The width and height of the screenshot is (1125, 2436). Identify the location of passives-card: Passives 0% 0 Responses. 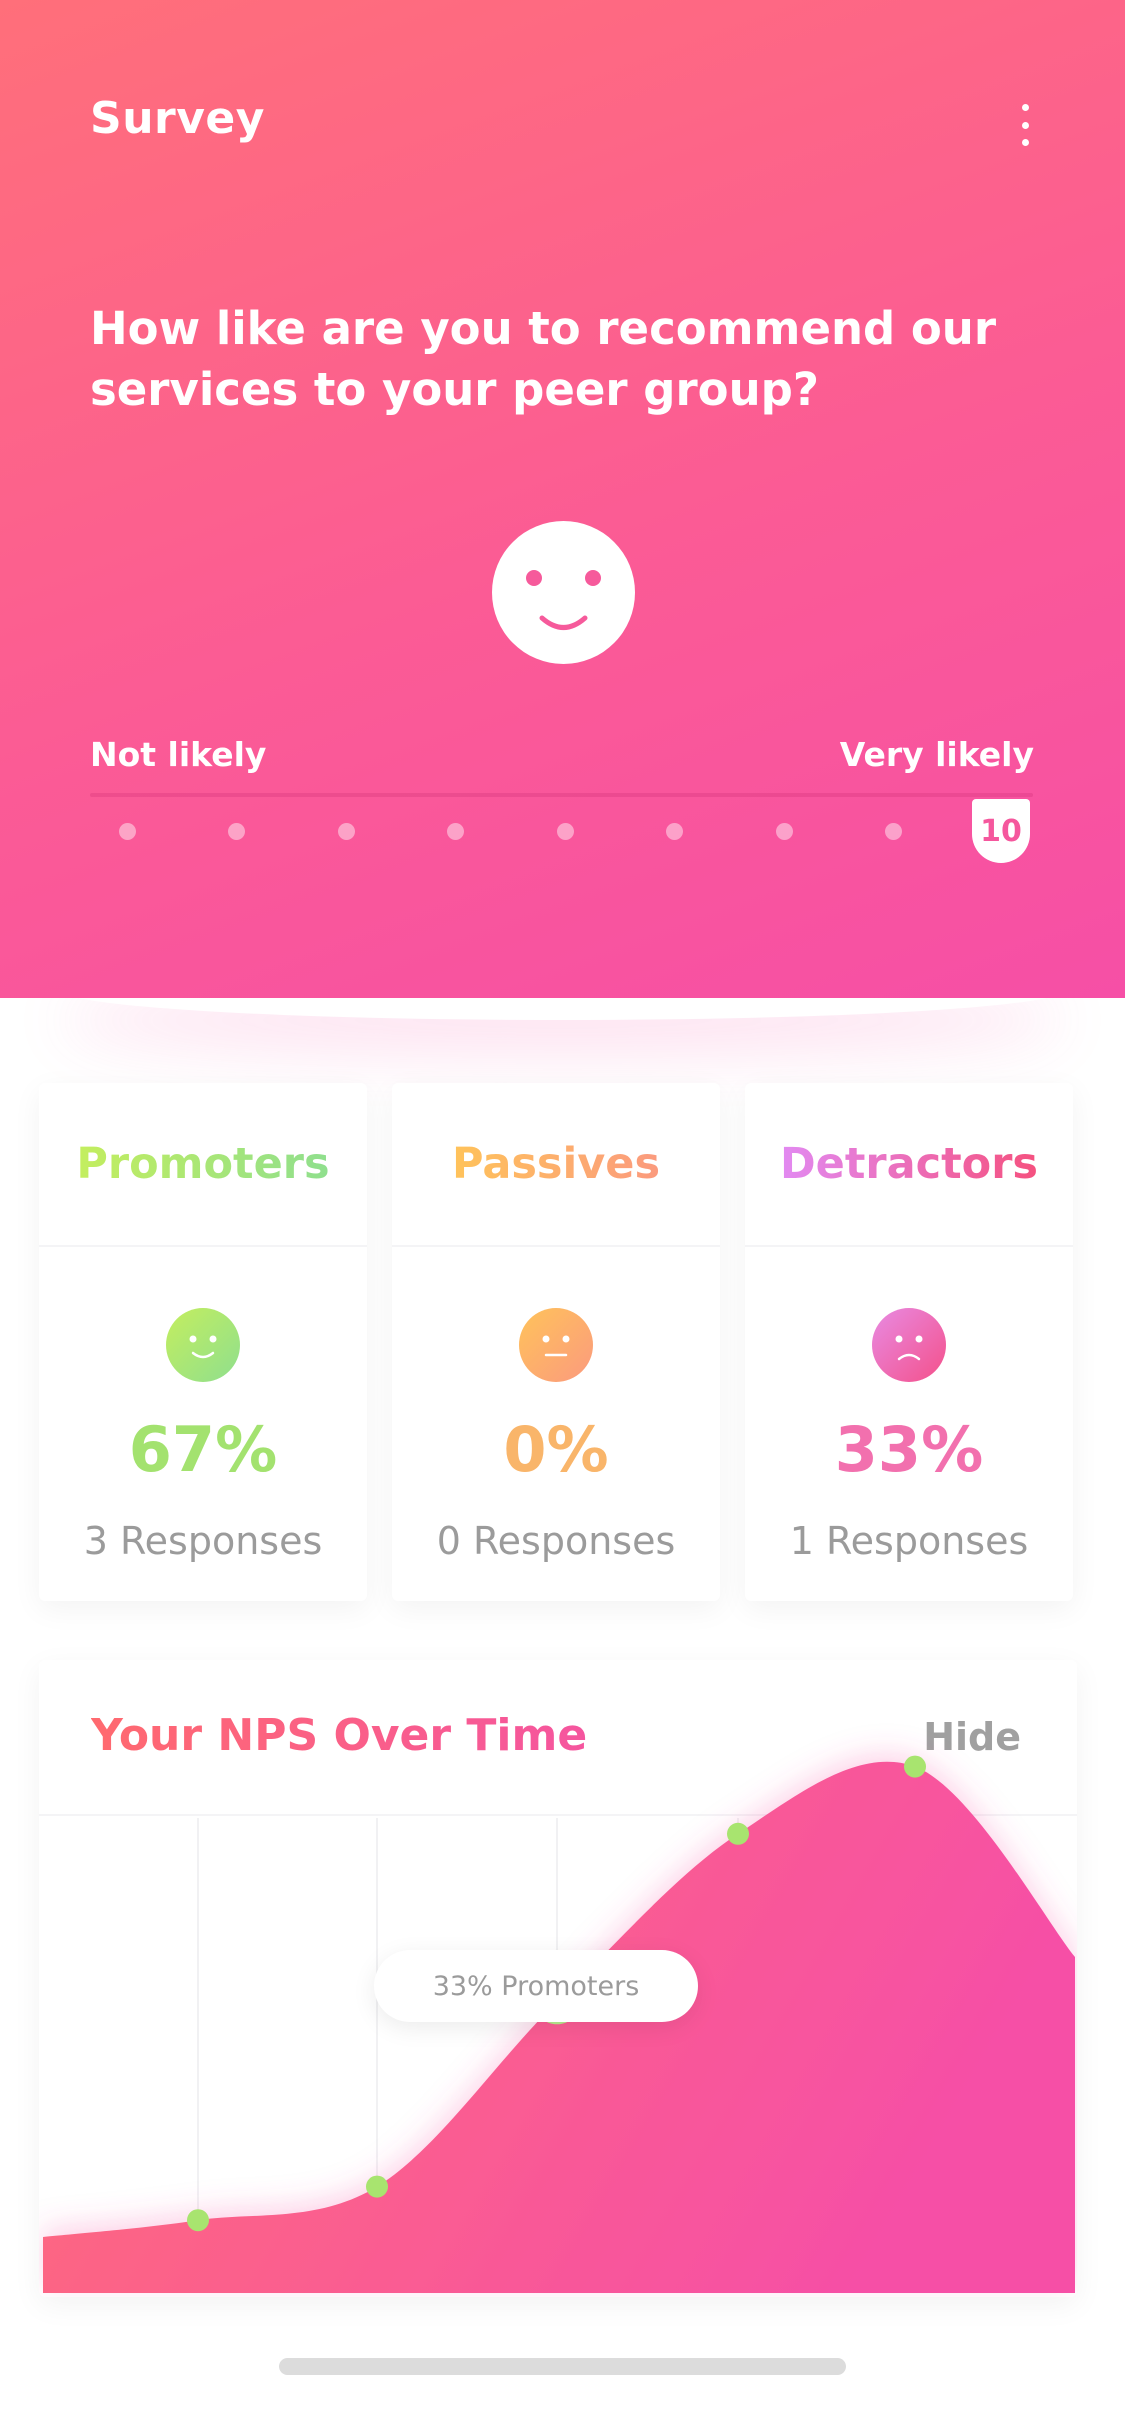
(556, 1342).